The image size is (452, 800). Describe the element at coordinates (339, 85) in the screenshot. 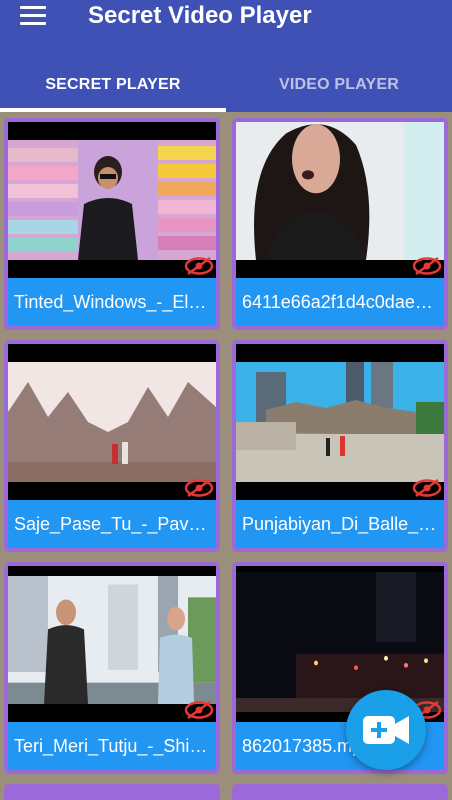

I see `tab-video-player: VIDEO PLAYER` at that location.